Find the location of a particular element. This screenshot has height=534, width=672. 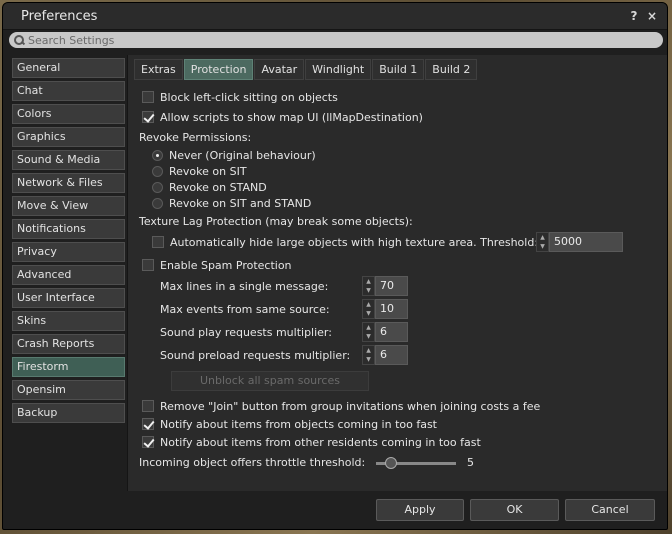

enable-spam-checkbox is located at coordinates (148, 265).